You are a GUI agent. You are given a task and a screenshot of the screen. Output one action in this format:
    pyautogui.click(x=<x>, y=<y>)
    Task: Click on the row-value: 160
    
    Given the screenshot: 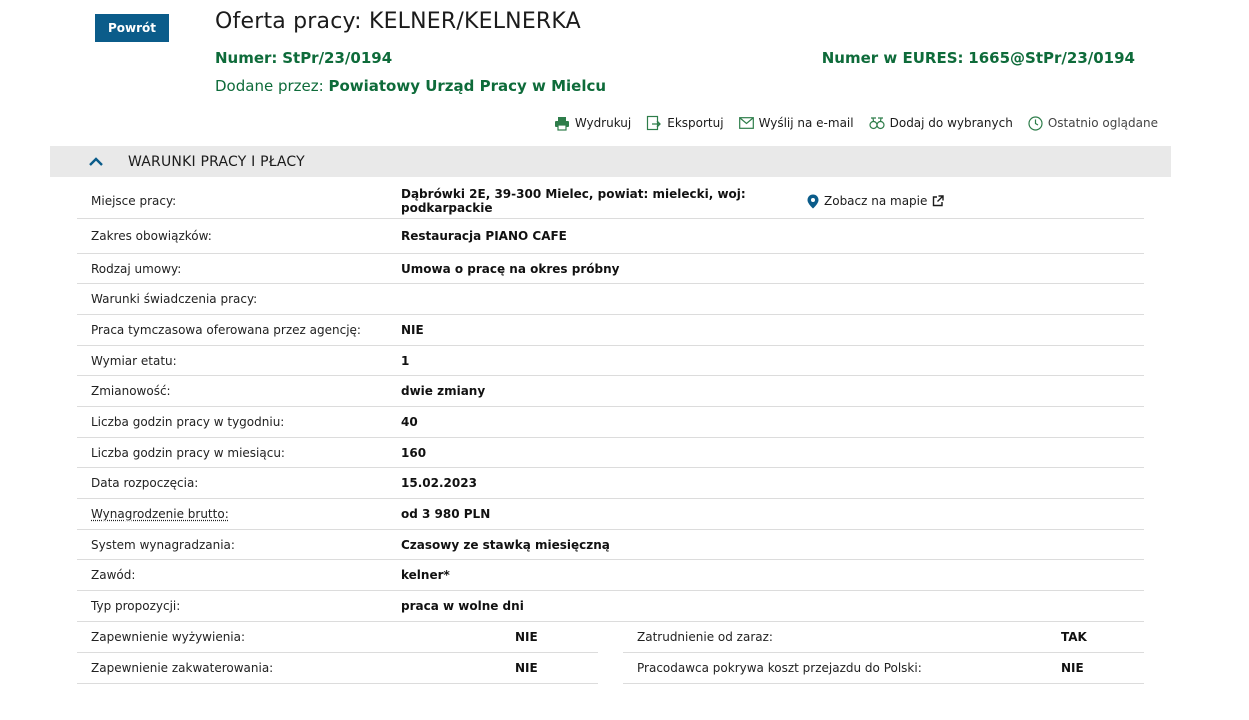 What is the action you would take?
    pyautogui.click(x=414, y=452)
    